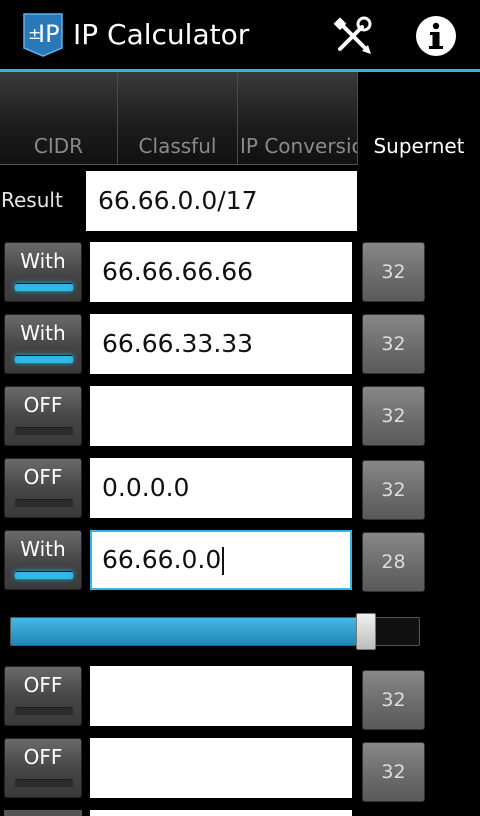 The width and height of the screenshot is (480, 816). Describe the element at coordinates (177, 146) in the screenshot. I see `tab-label: Classful` at that location.